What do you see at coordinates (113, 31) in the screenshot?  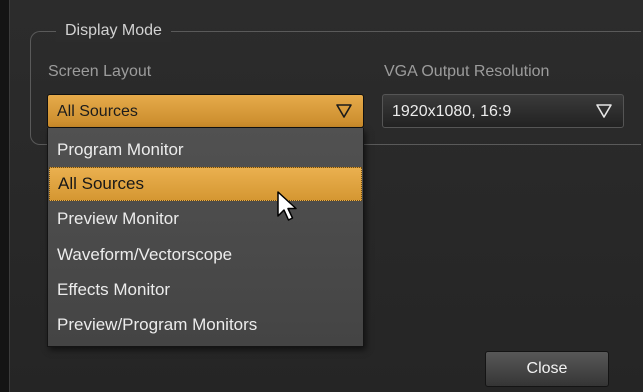 I see `group-title: Display Mode` at bounding box center [113, 31].